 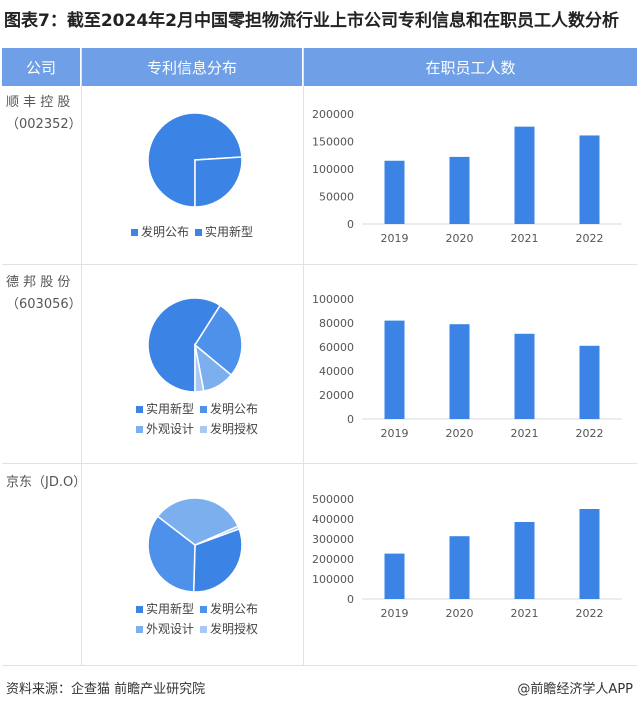 I want to click on header-patent-label: 专利信息分布, so click(x=191, y=67).